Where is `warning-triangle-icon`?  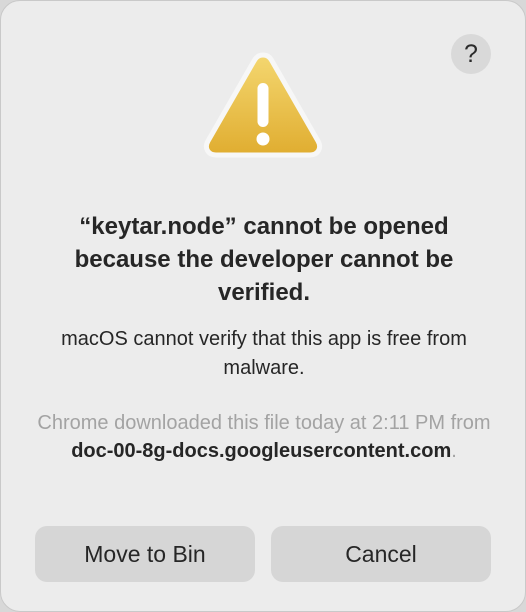
warning-triangle-icon is located at coordinates (263, 105).